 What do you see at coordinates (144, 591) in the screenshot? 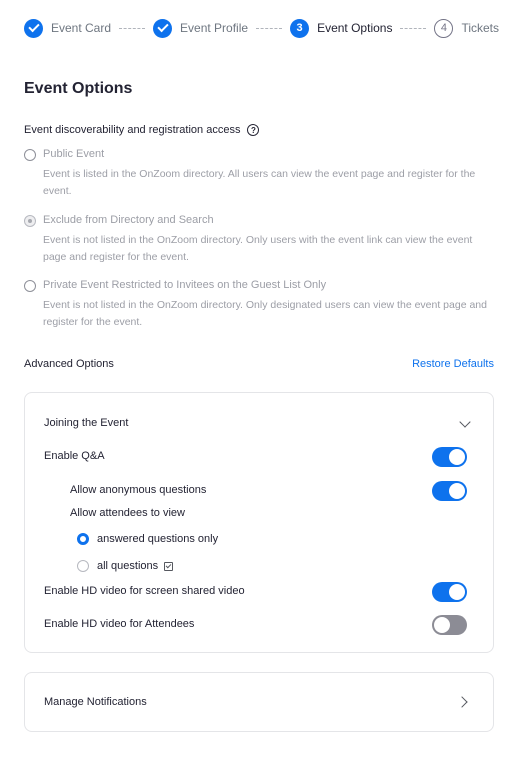
I see `hd-screen-label: Enable HD video for screen shared video` at bounding box center [144, 591].